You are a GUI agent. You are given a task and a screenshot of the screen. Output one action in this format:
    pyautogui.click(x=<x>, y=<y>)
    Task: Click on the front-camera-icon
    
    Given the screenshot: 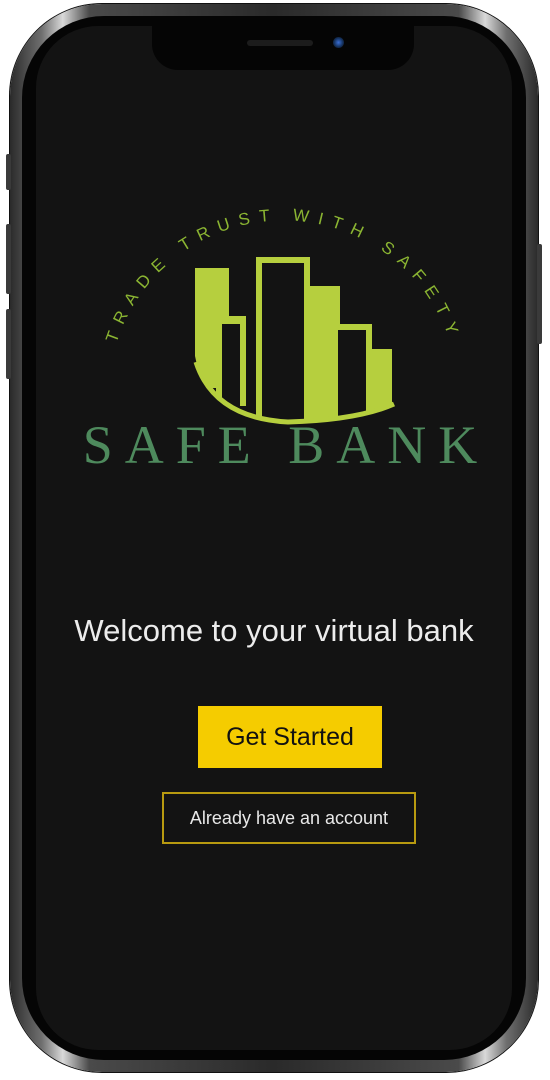 What is the action you would take?
    pyautogui.click(x=338, y=42)
    